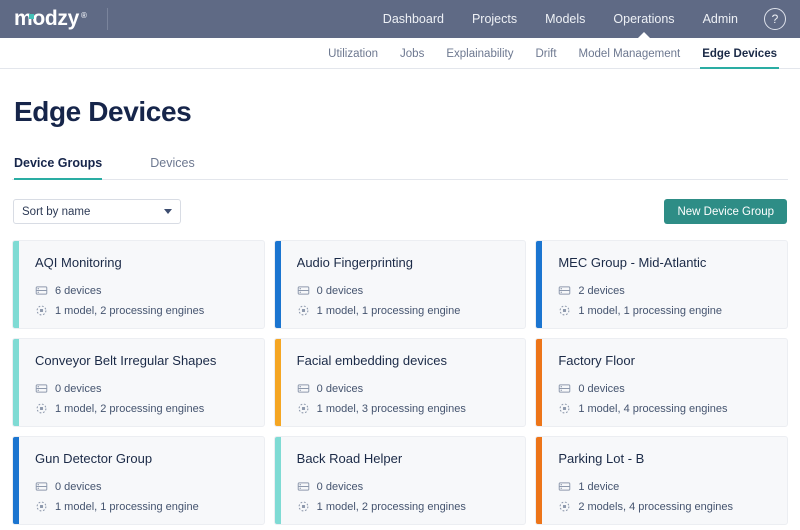 The width and height of the screenshot is (800, 530). Describe the element at coordinates (632, 262) in the screenshot. I see `device-group-name: MEC Group - Mid-Atlantic` at that location.